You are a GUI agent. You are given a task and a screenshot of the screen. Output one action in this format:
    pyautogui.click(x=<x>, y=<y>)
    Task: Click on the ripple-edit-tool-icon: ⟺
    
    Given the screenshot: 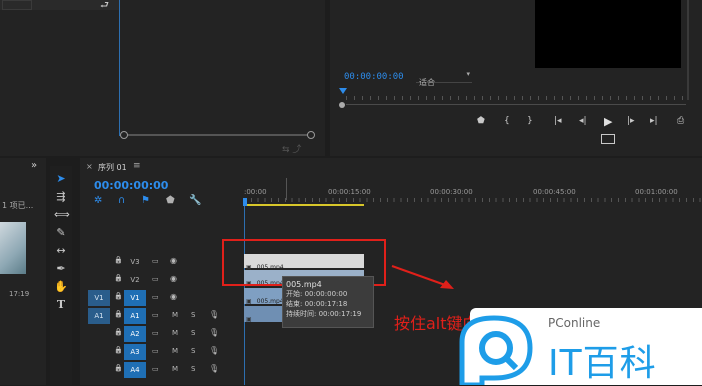 What is the action you would take?
    pyautogui.click(x=62, y=215)
    